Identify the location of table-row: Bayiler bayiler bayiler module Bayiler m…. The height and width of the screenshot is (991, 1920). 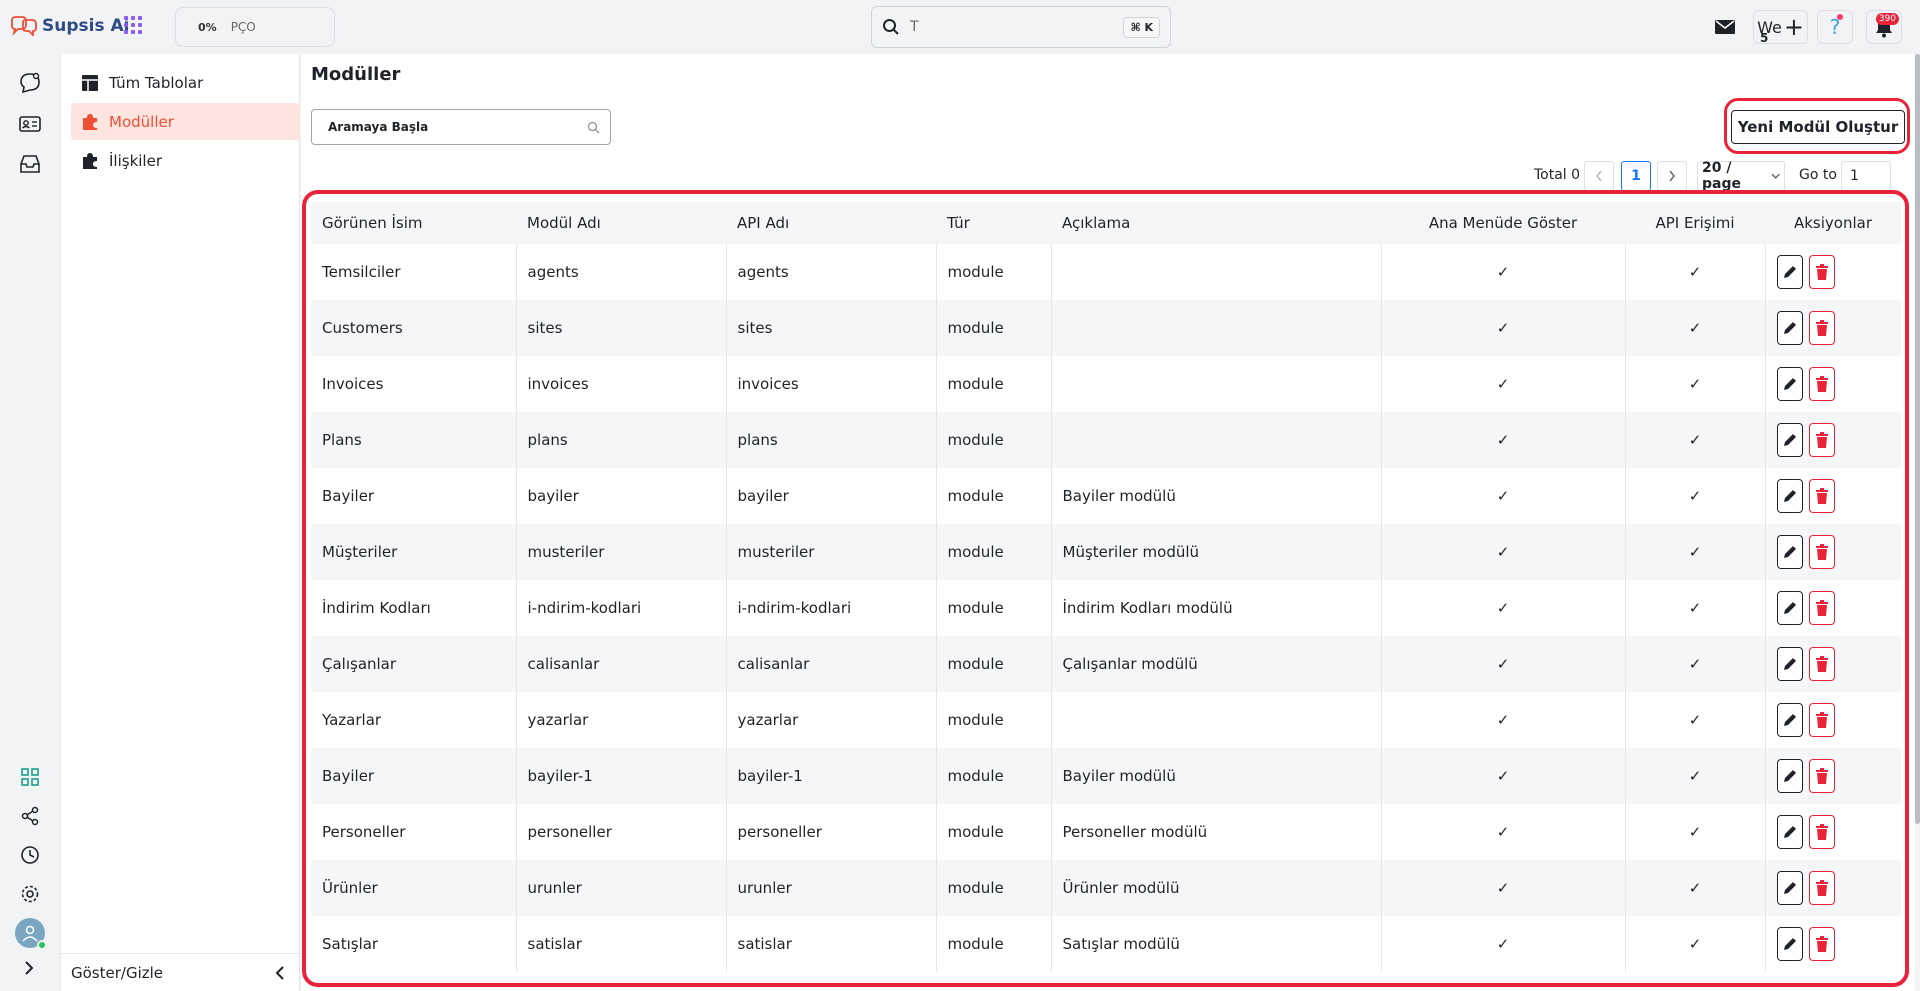
(1106, 496).